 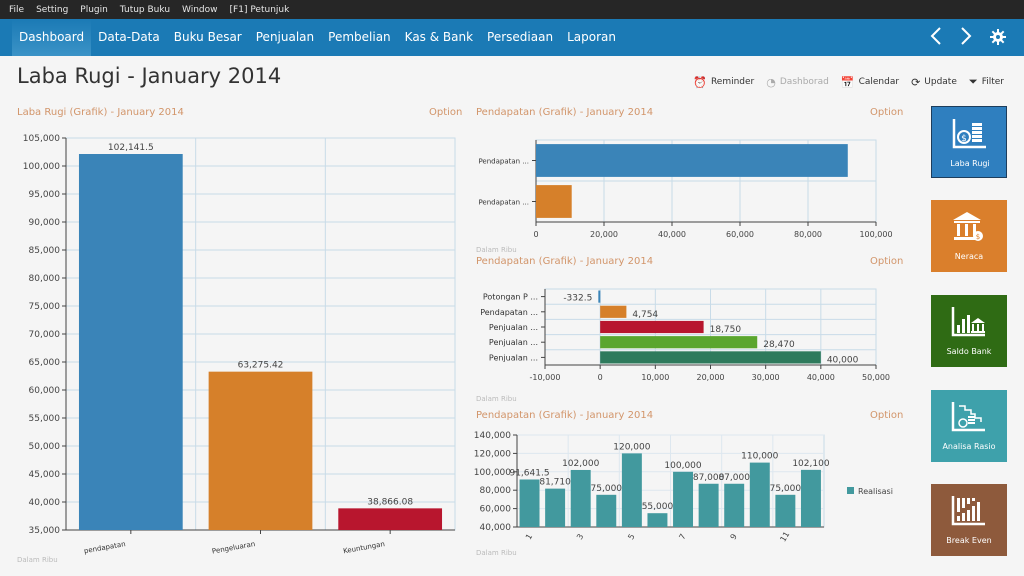 I want to click on nav-kas-bank: Kas & Bank, so click(x=439, y=37).